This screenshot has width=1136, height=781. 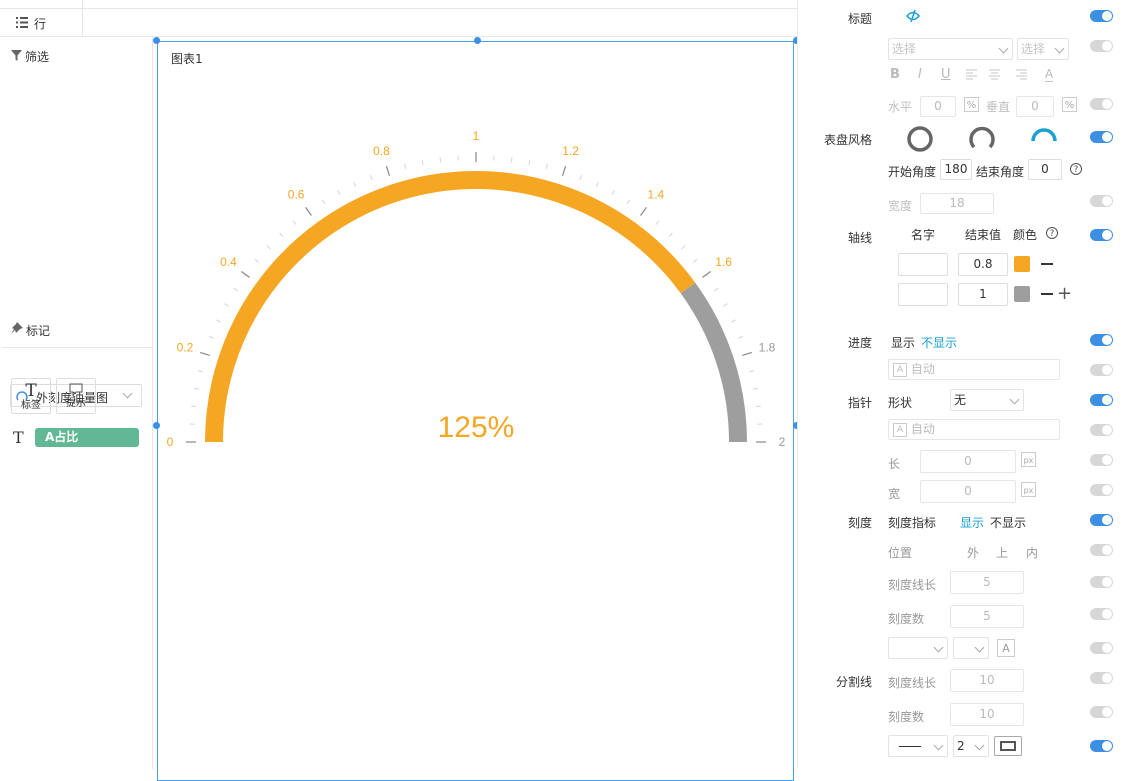 What do you see at coordinates (1101, 520) in the screenshot?
I see `scale-toggle` at bounding box center [1101, 520].